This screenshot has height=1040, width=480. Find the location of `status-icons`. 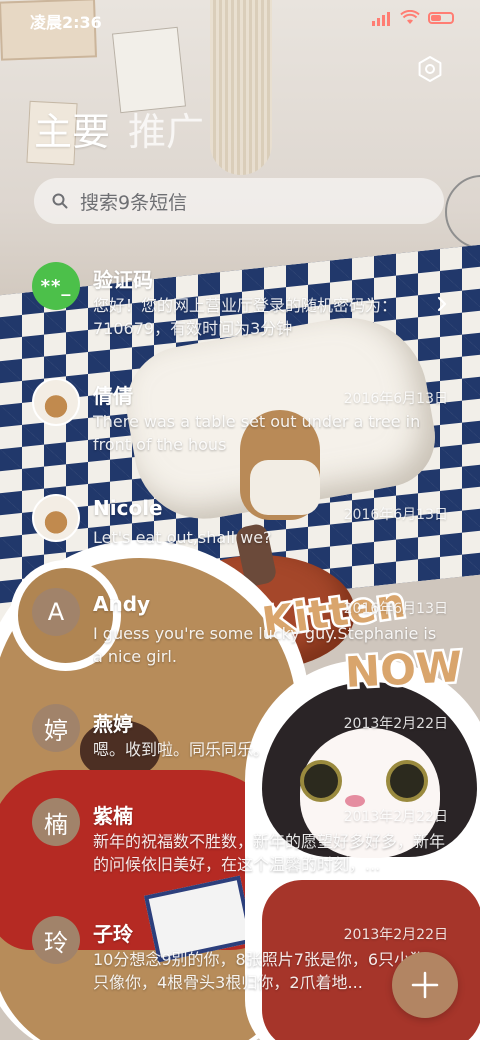

status-icons is located at coordinates (413, 18).